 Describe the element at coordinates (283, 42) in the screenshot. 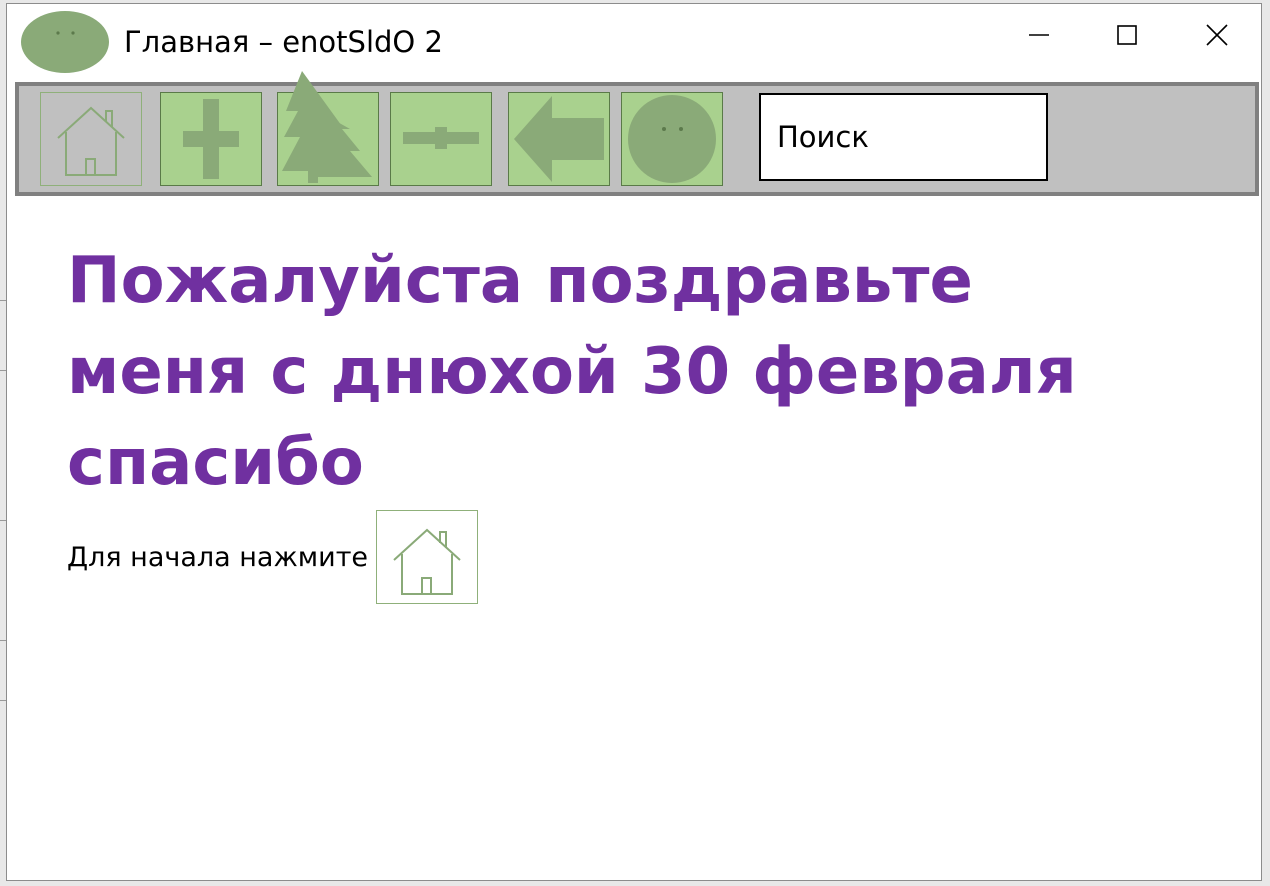

I see `window-title: Главная – enotSldO 2` at that location.